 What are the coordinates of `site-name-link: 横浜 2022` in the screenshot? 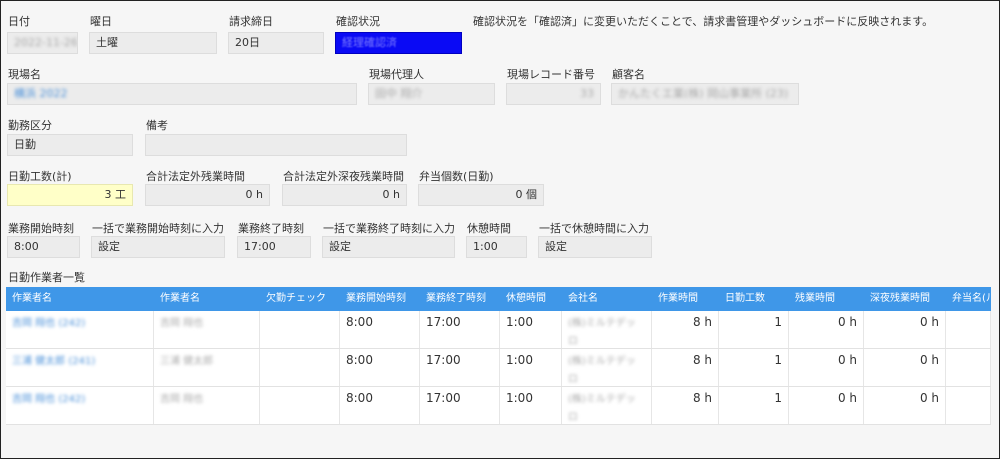 It's located at (41, 93).